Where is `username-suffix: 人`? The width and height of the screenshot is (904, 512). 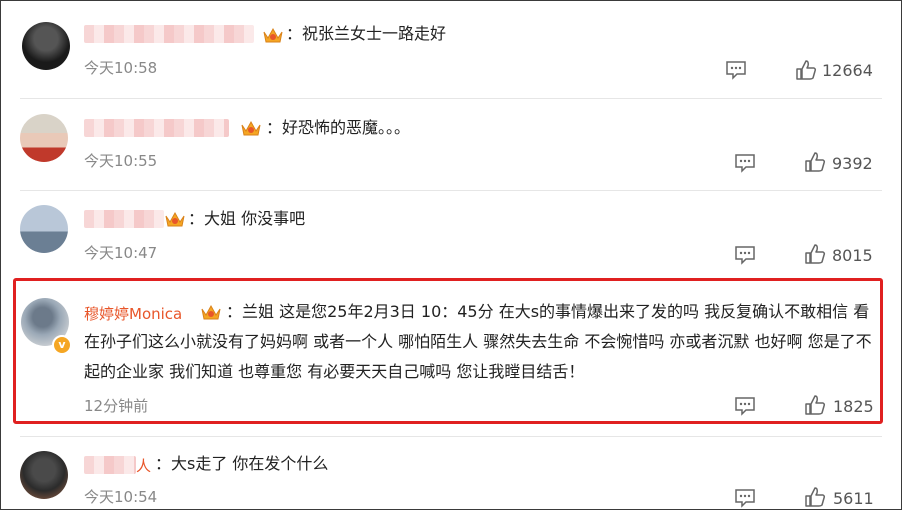
username-suffix: 人 is located at coordinates (143, 465).